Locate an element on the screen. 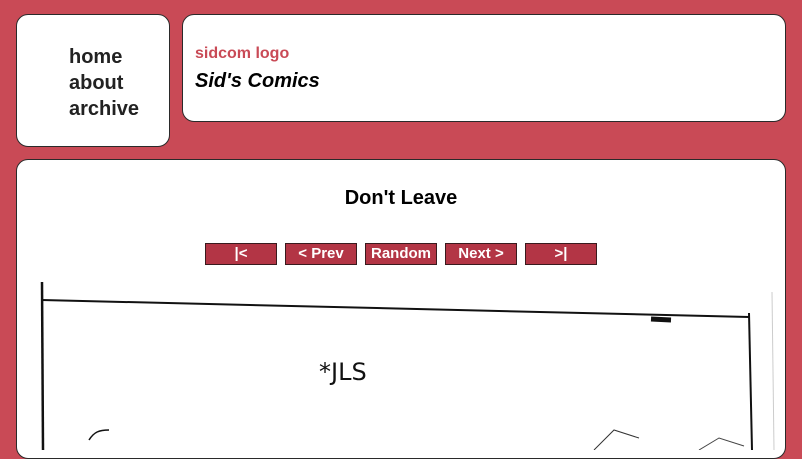 The width and height of the screenshot is (802, 459). prev-comic-button: < Prev is located at coordinates (321, 254).